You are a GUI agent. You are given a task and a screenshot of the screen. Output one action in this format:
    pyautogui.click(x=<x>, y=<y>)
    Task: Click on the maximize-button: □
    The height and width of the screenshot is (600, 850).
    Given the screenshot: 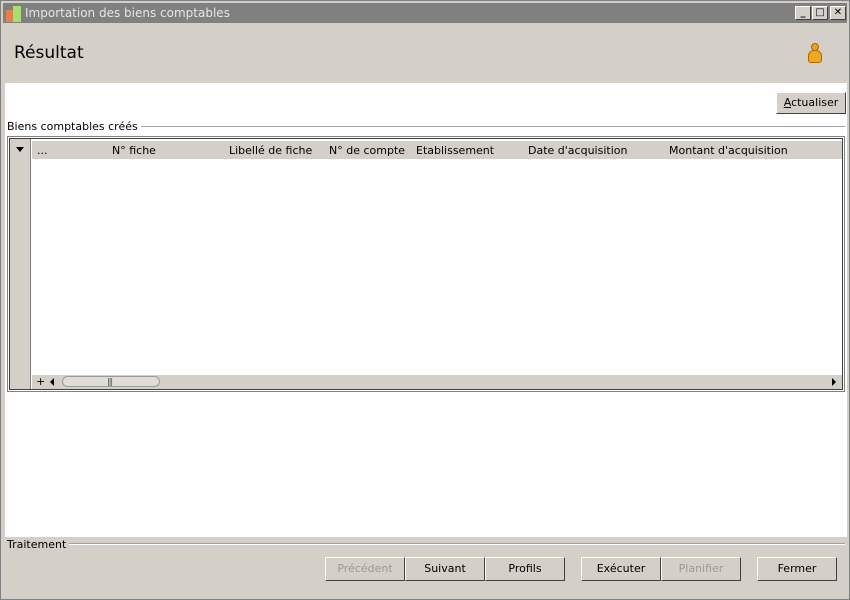 What is the action you would take?
    pyautogui.click(x=820, y=13)
    